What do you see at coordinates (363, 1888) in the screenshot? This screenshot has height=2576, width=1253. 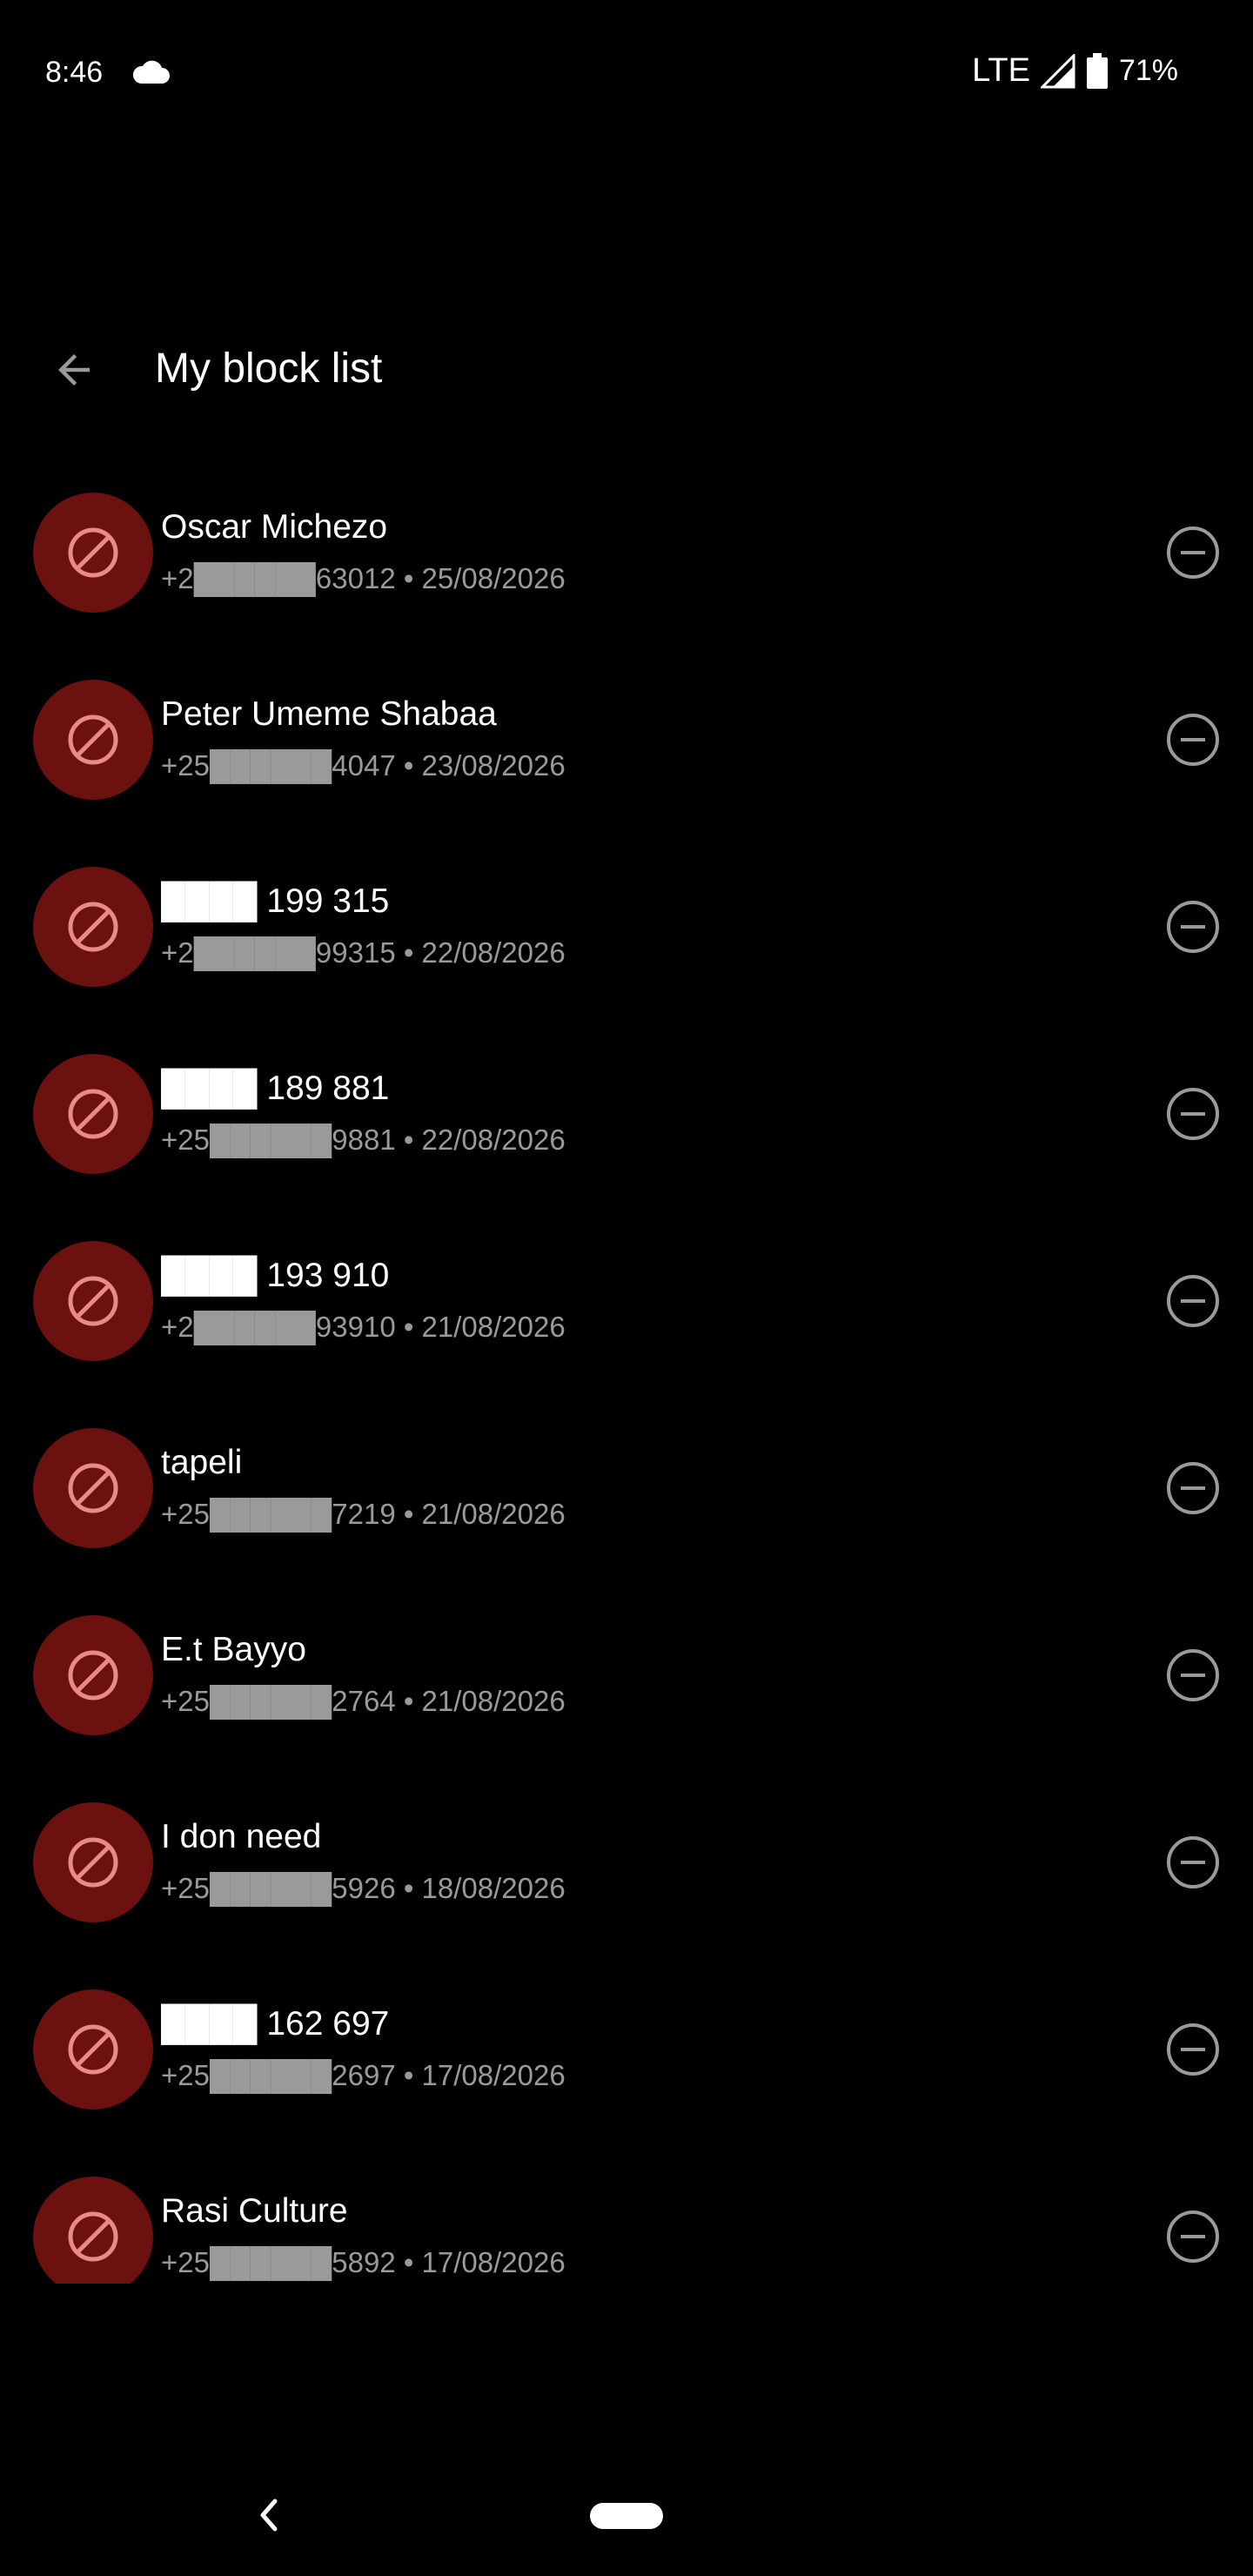 I see `contact-number-date: +25██████5926 • 18/08/2026` at bounding box center [363, 1888].